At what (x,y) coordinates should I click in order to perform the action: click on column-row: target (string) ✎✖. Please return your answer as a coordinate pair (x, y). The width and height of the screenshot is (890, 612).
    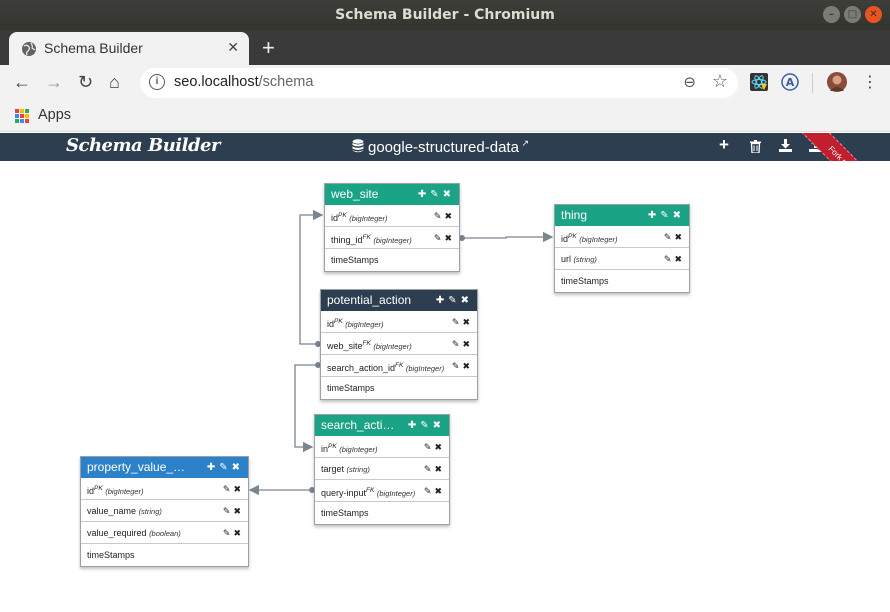
    Looking at the image, I should click on (382, 469).